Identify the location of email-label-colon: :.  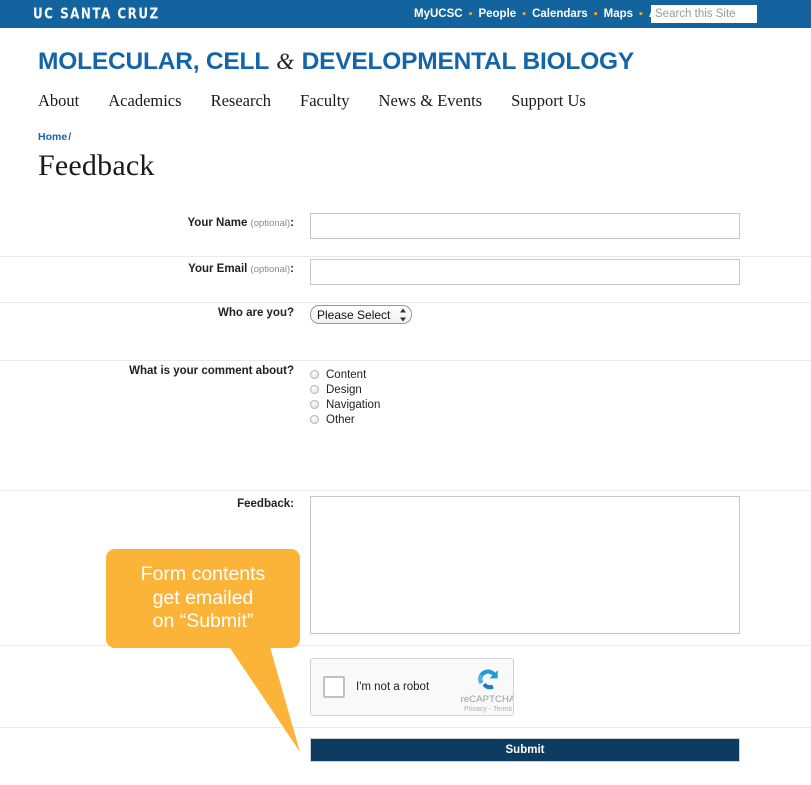
(292, 269).